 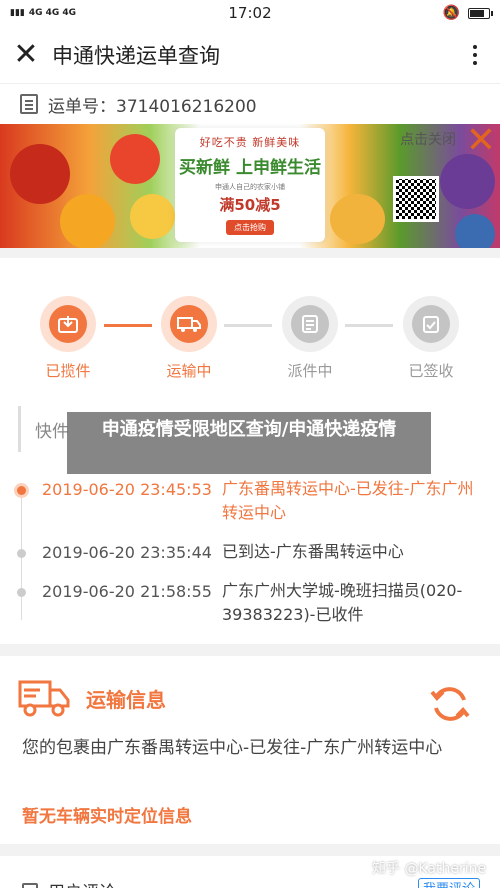 I want to click on status-bar: ▮▮▮ 4G 4G 4G 17:02 🔕, so click(x=250, y=13).